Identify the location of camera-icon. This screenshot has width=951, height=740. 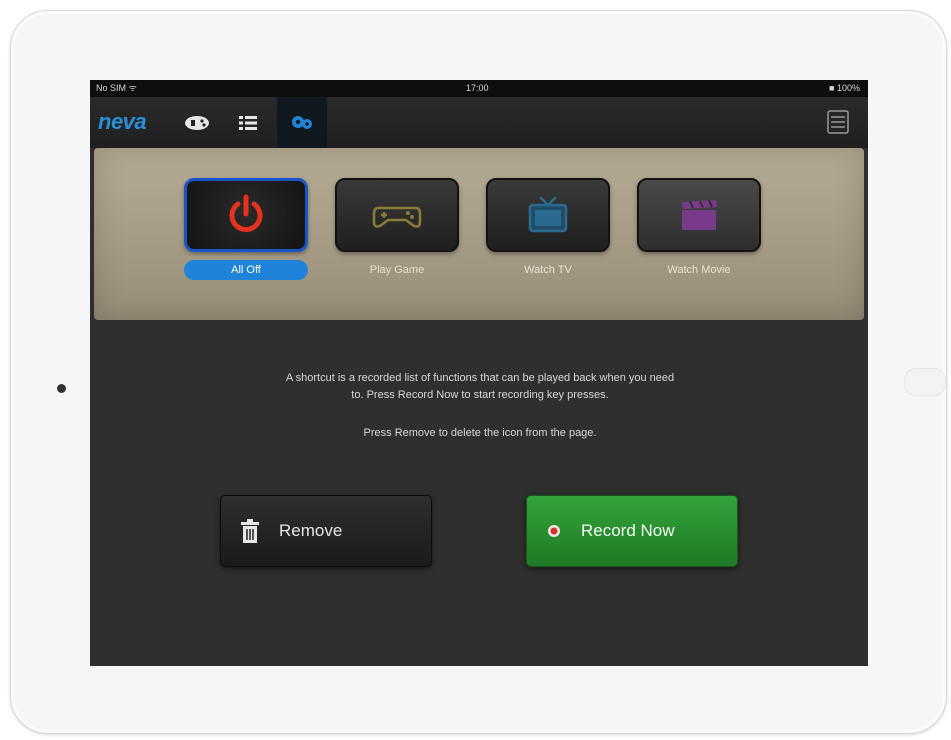
(61, 388).